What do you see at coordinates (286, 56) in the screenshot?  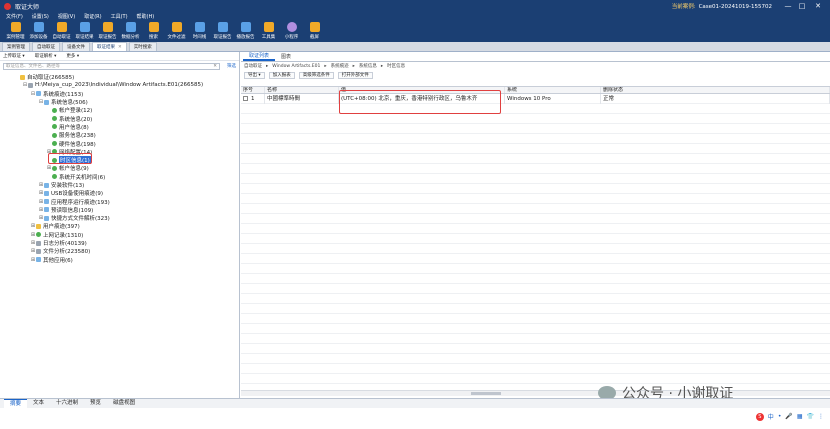 I see `result-tab: 图表` at bounding box center [286, 56].